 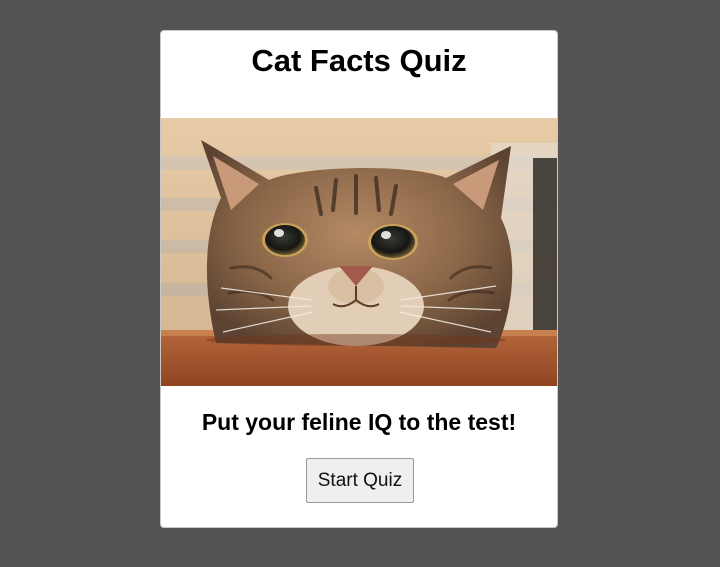 What do you see at coordinates (359, 60) in the screenshot?
I see `quiz-title: Cat Facts Quiz` at bounding box center [359, 60].